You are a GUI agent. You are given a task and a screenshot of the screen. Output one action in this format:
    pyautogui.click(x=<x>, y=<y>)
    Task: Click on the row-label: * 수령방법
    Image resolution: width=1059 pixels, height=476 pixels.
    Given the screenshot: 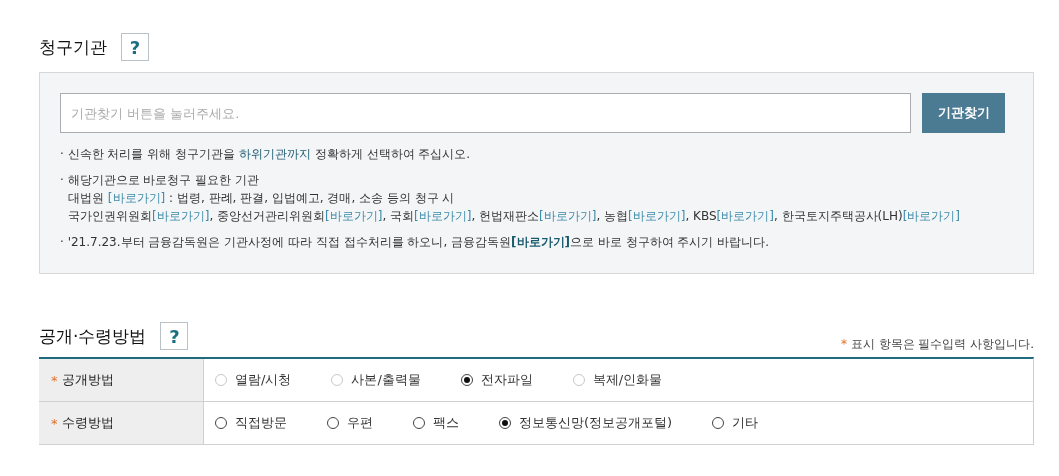 What is the action you would take?
    pyautogui.click(x=121, y=423)
    